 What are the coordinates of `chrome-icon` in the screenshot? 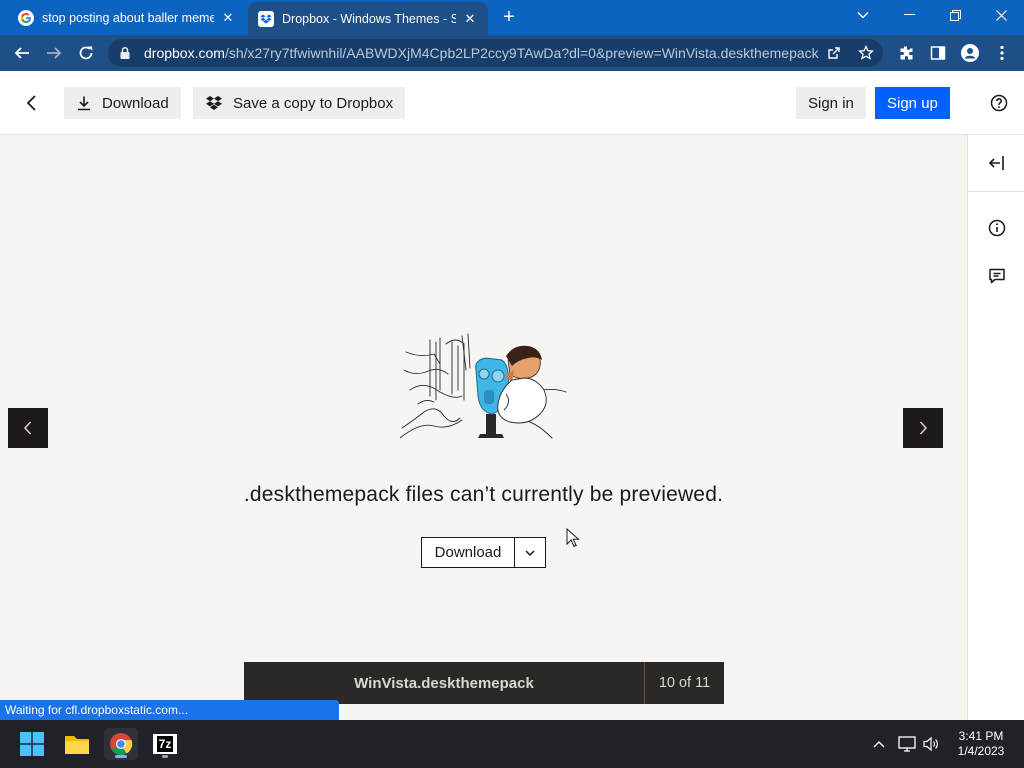 It's located at (121, 744).